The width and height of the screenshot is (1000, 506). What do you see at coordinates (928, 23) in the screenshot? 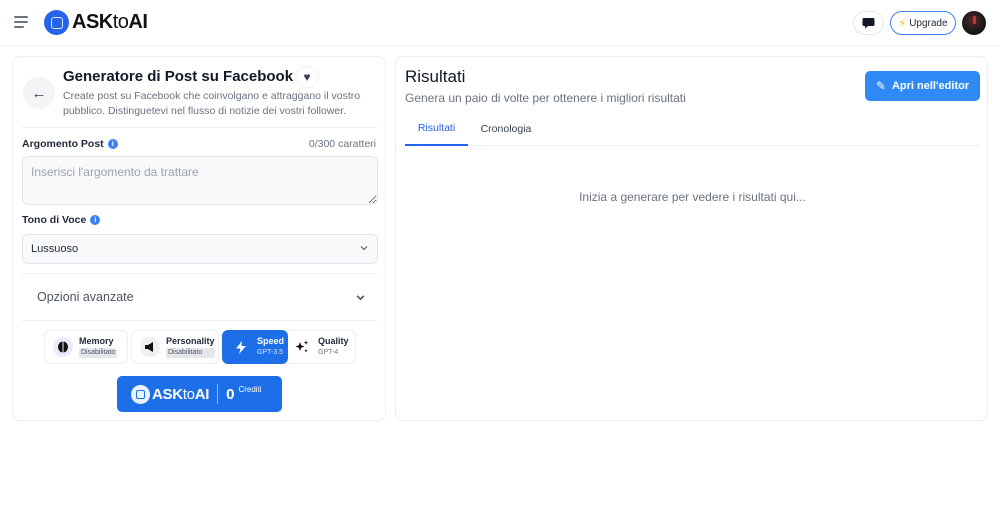
I see `upgrade-label: Upgrade` at bounding box center [928, 23].